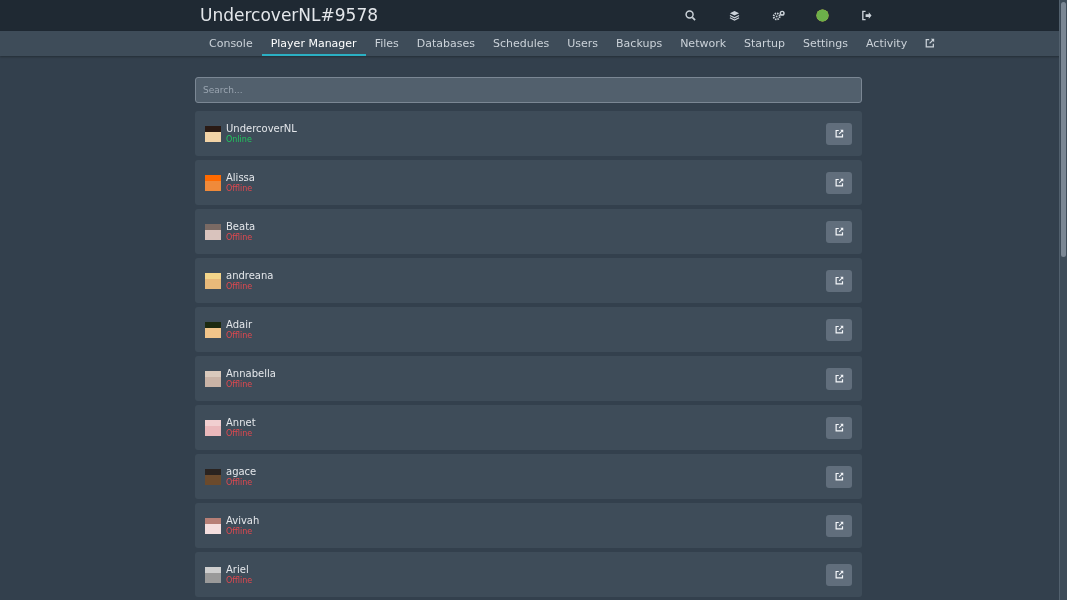  Describe the element at coordinates (241, 471) in the screenshot. I see `player-name: agace` at that location.